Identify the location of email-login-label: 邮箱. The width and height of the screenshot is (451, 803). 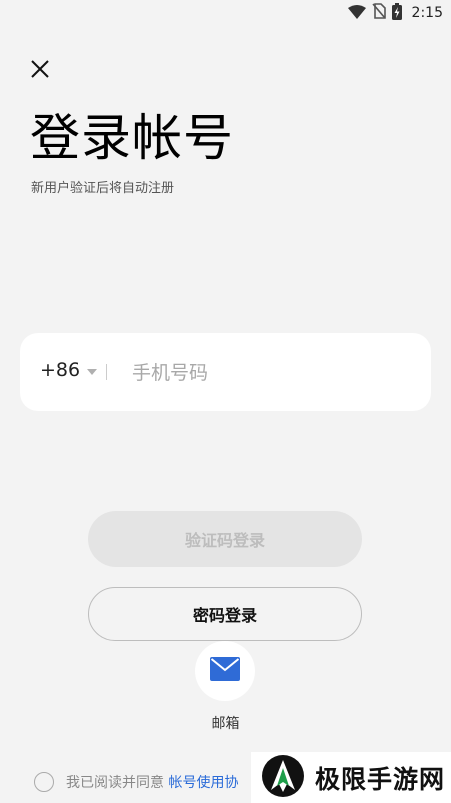
(225, 724).